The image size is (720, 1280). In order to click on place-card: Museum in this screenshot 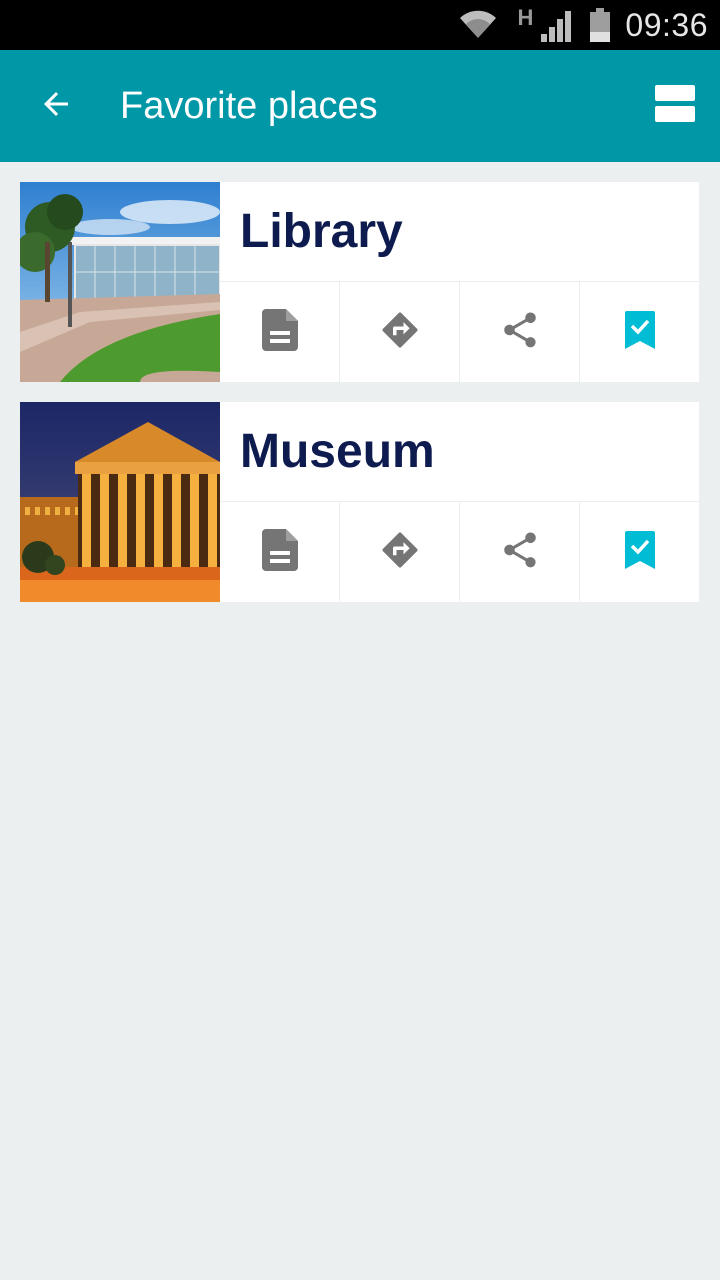, I will do `click(359, 502)`.